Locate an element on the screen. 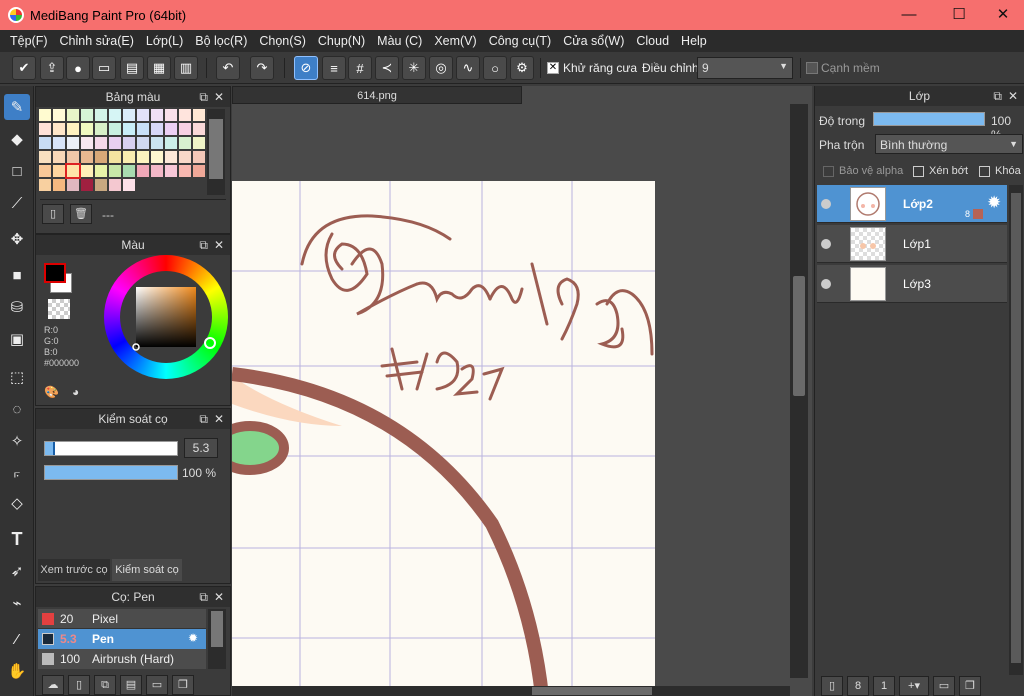  brush-list-scrollbar is located at coordinates (217, 639).